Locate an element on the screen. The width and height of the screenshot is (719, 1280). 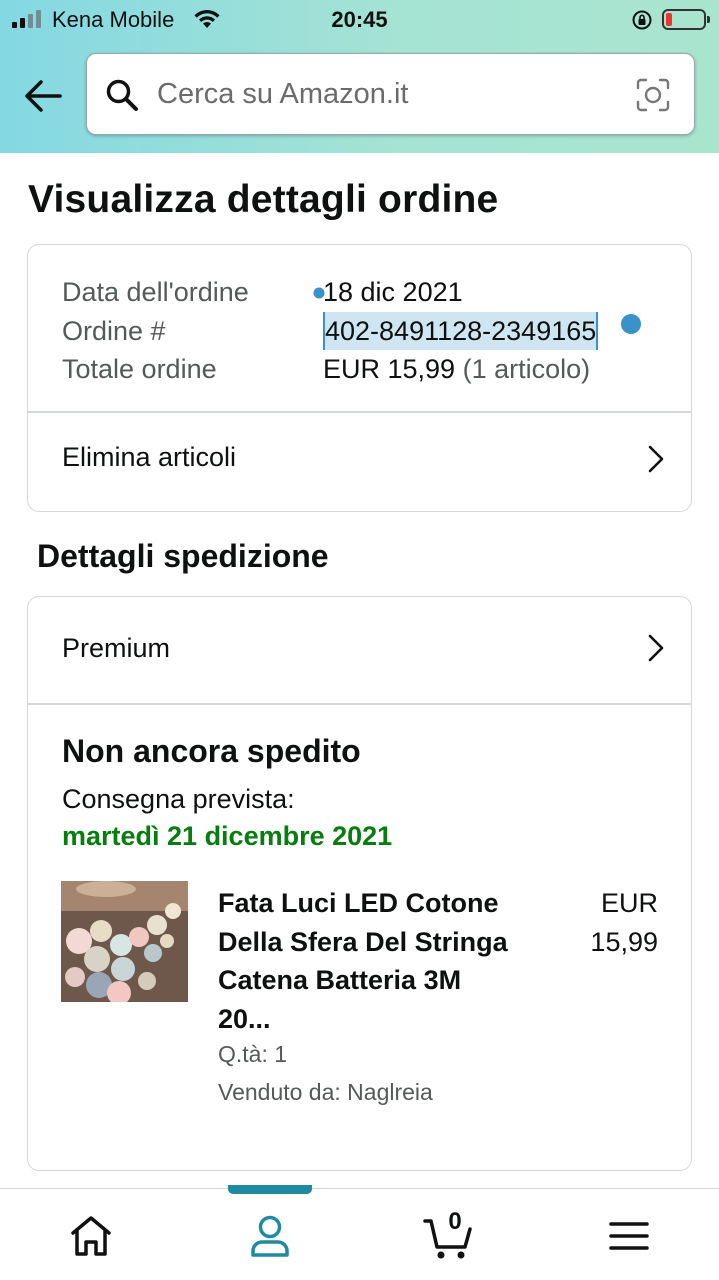
bottom-navigation is located at coordinates (359, 1232).